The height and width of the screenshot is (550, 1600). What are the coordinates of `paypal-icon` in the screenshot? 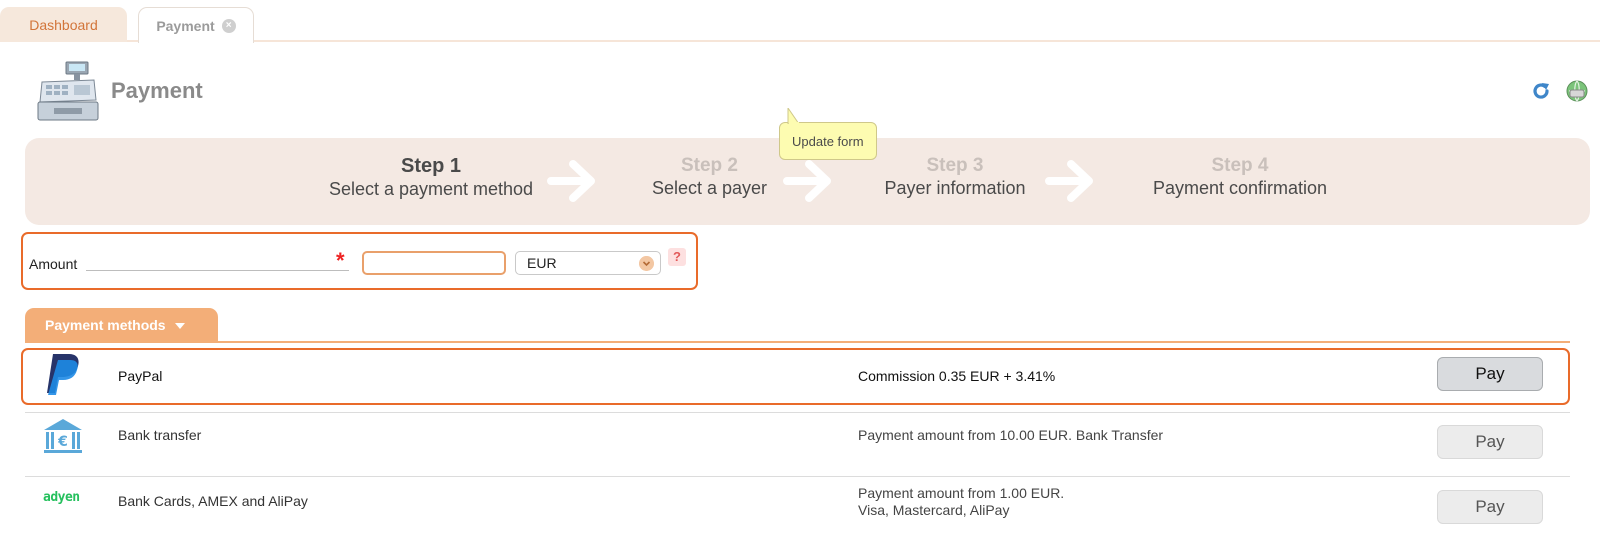 It's located at (63, 374).